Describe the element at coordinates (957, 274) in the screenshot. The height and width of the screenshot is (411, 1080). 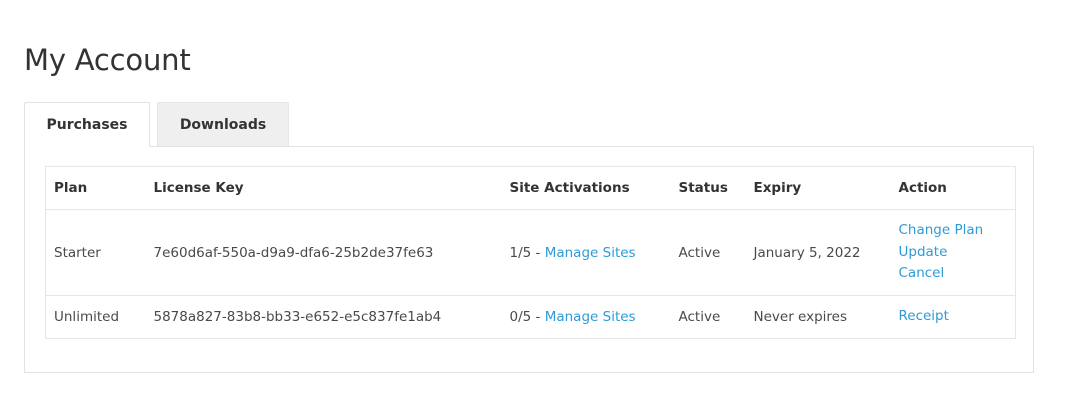
I see `cancel-link: Cancel` at that location.